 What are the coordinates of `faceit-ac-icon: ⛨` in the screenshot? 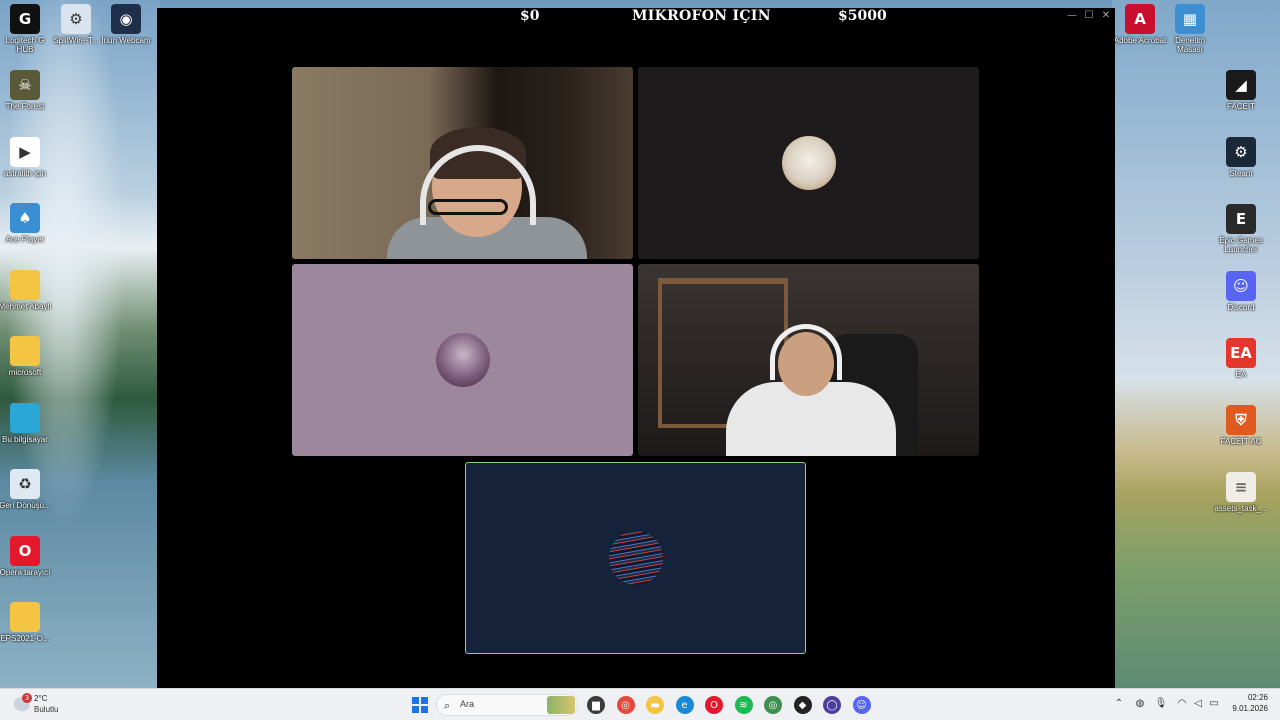 It's located at (1241, 420).